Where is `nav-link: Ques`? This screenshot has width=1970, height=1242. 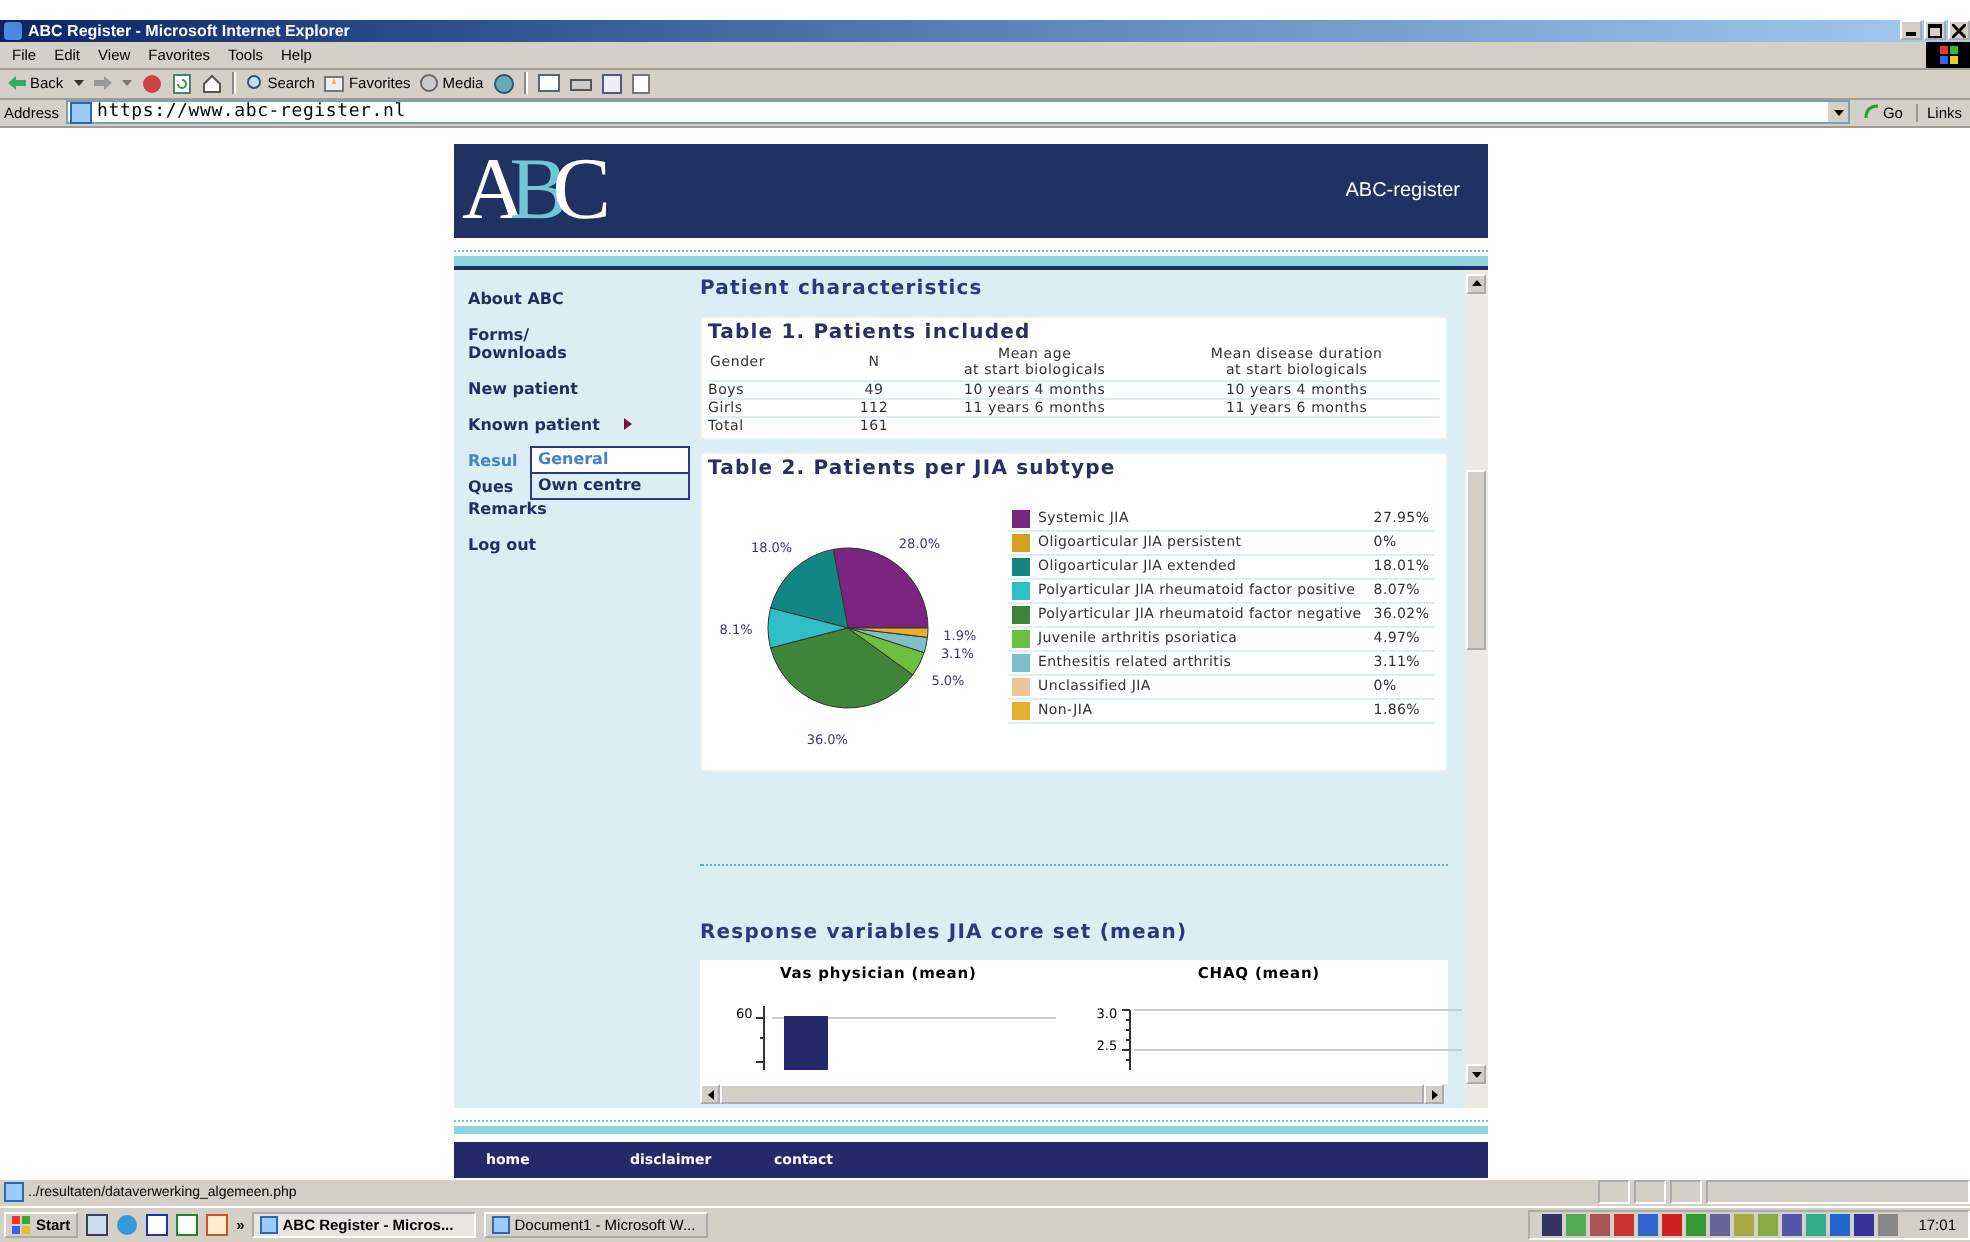 nav-link: Ques is located at coordinates (491, 486).